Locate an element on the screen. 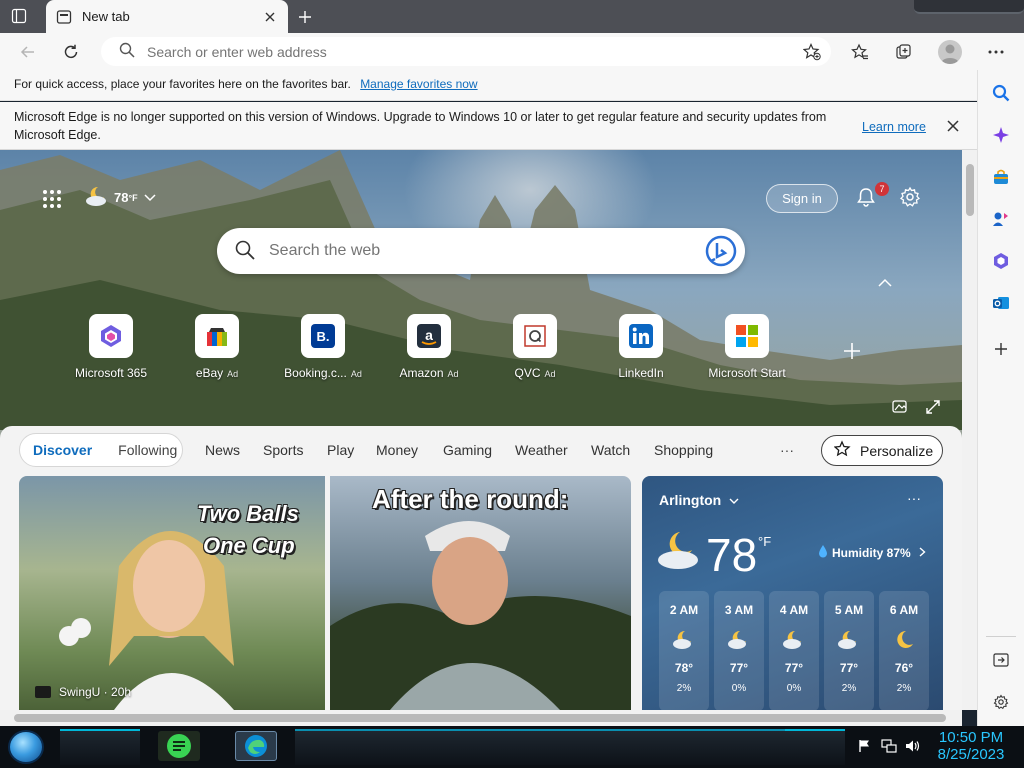  sidebar-shopping-bag-icon is located at coordinates (1001, 177).